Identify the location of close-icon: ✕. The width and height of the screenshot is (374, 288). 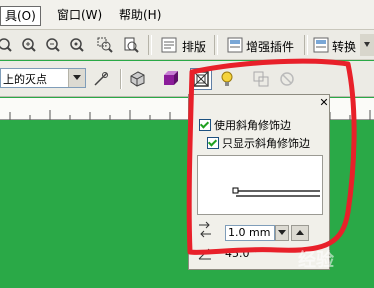
(324, 102).